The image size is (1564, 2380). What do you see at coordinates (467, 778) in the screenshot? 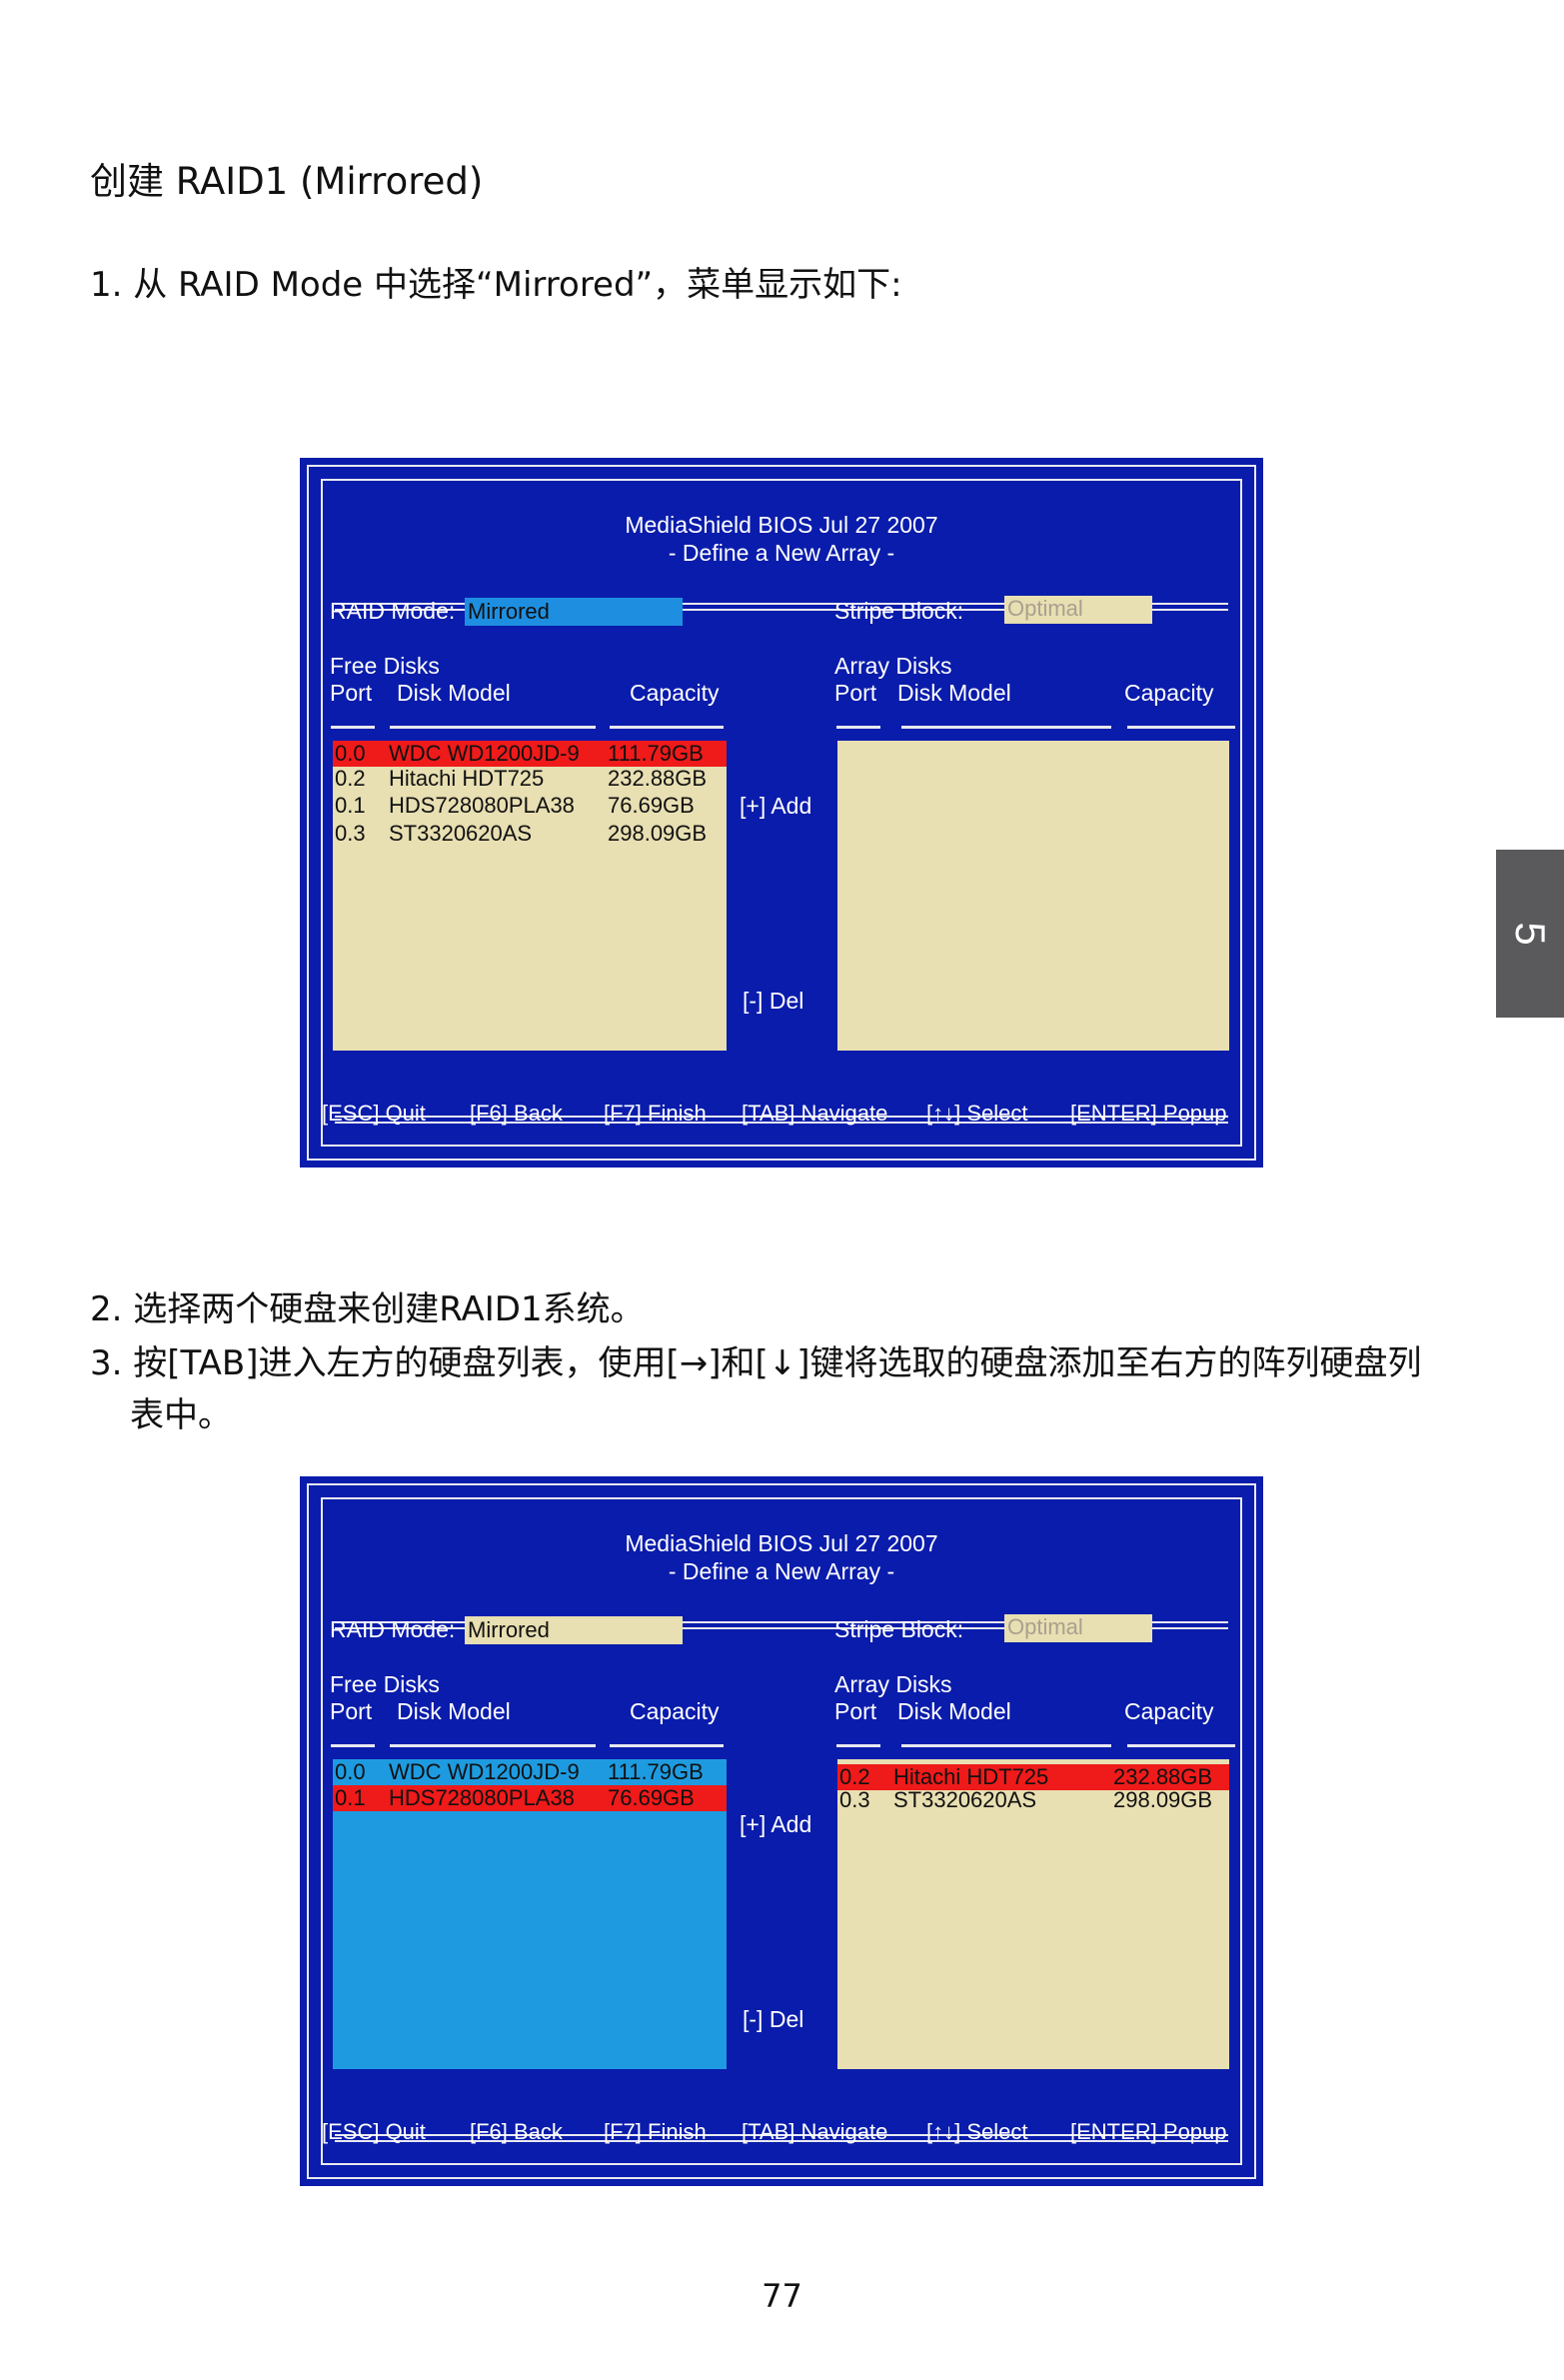
I see `disk-model: Hitachi HDT725` at bounding box center [467, 778].